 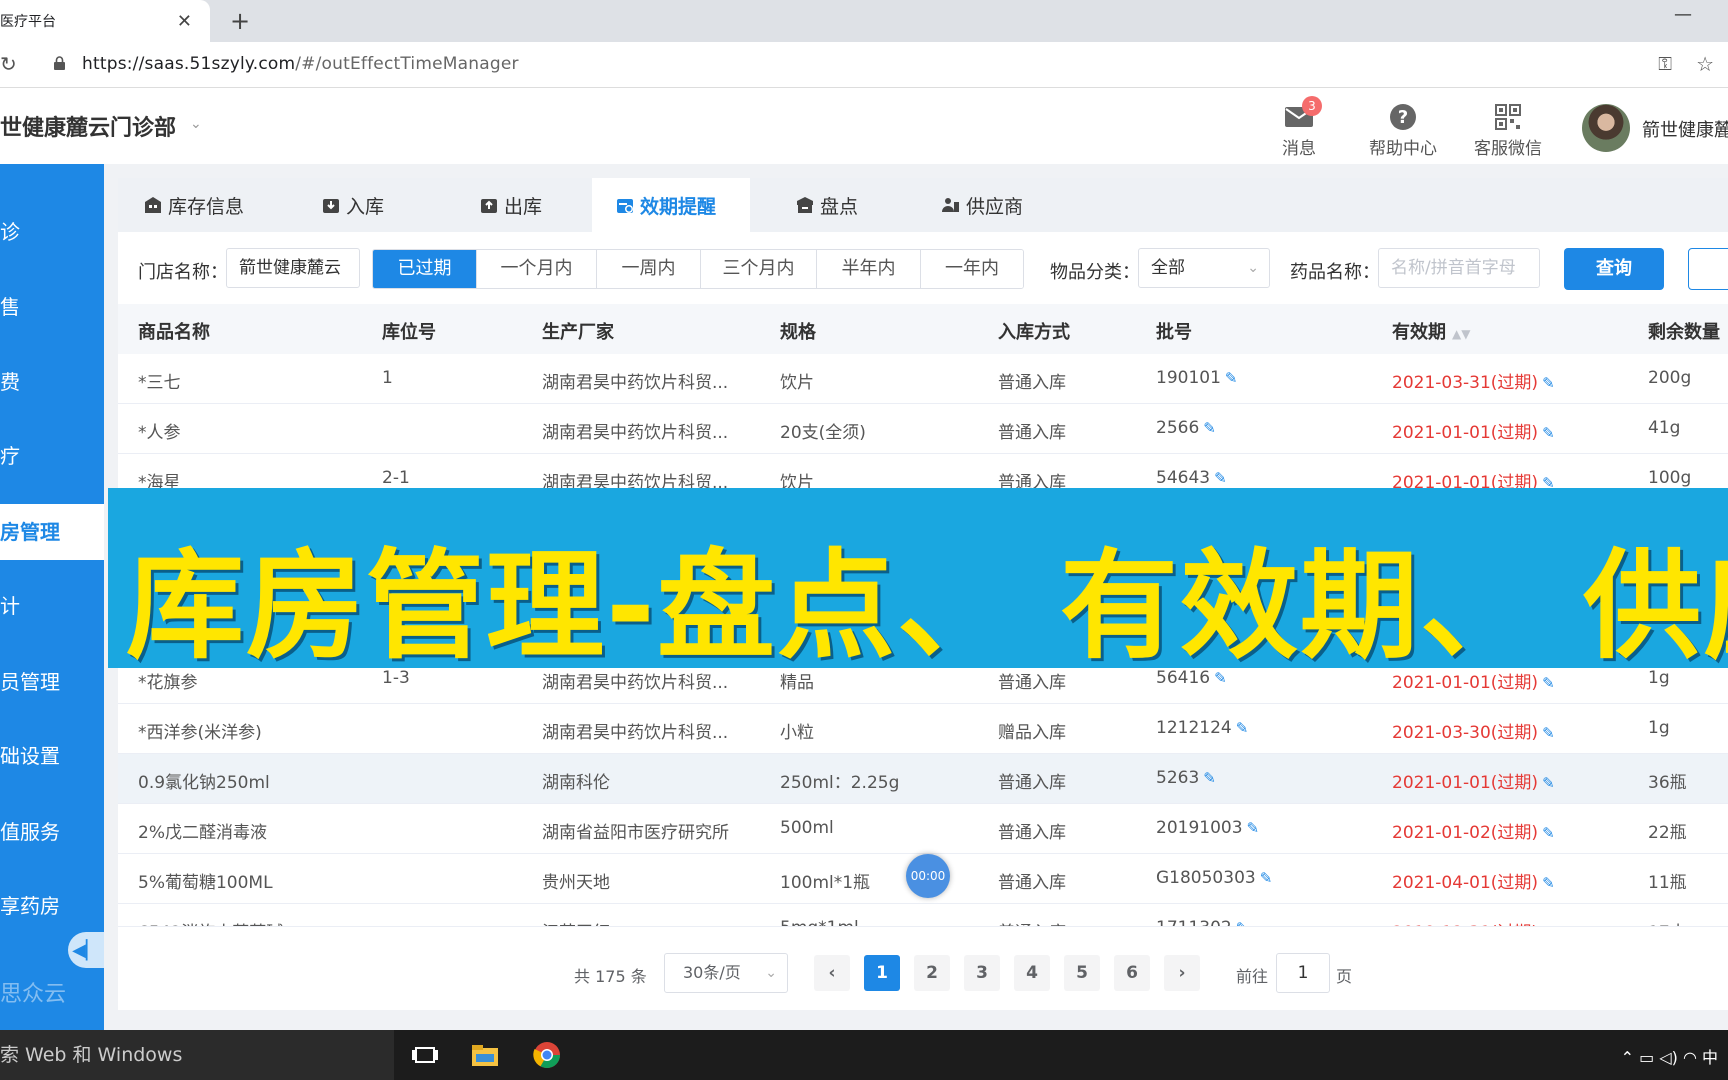 What do you see at coordinates (240, 21) in the screenshot?
I see `new-tab-icon: +` at bounding box center [240, 21].